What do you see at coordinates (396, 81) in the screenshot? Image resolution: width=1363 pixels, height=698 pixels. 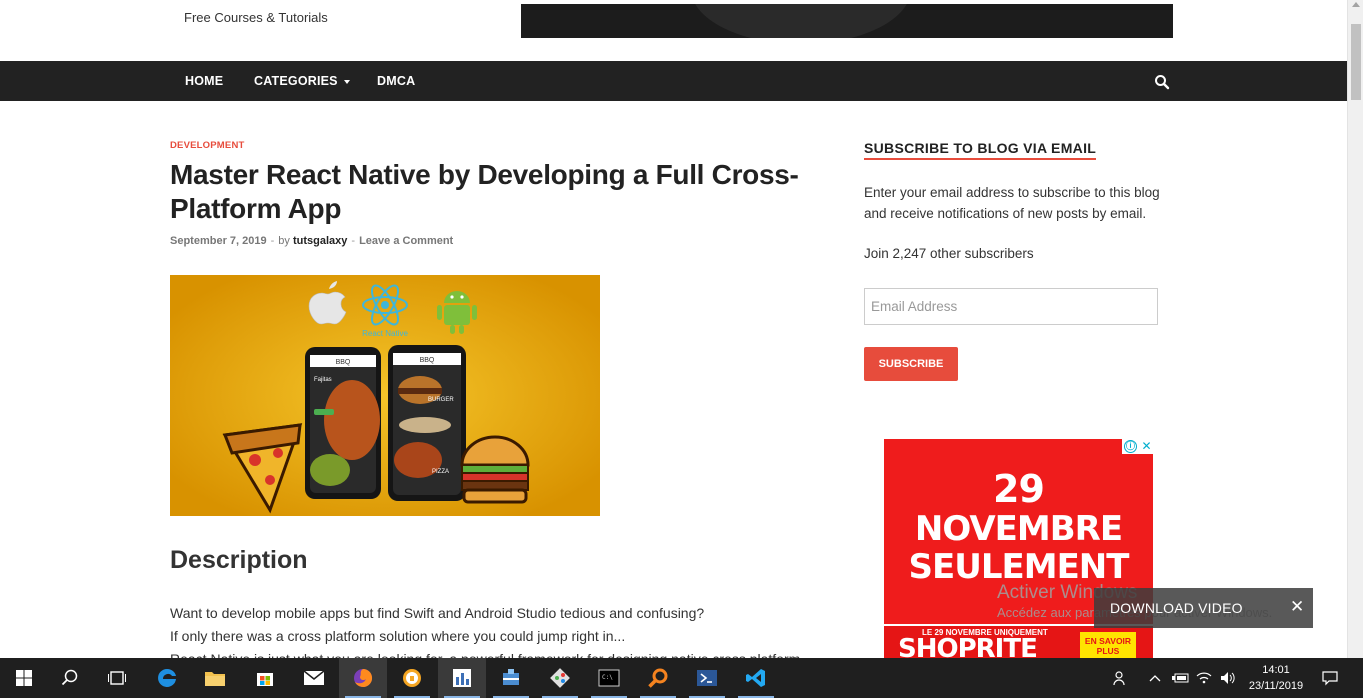 I see `nav-dmca: DMCA` at bounding box center [396, 81].